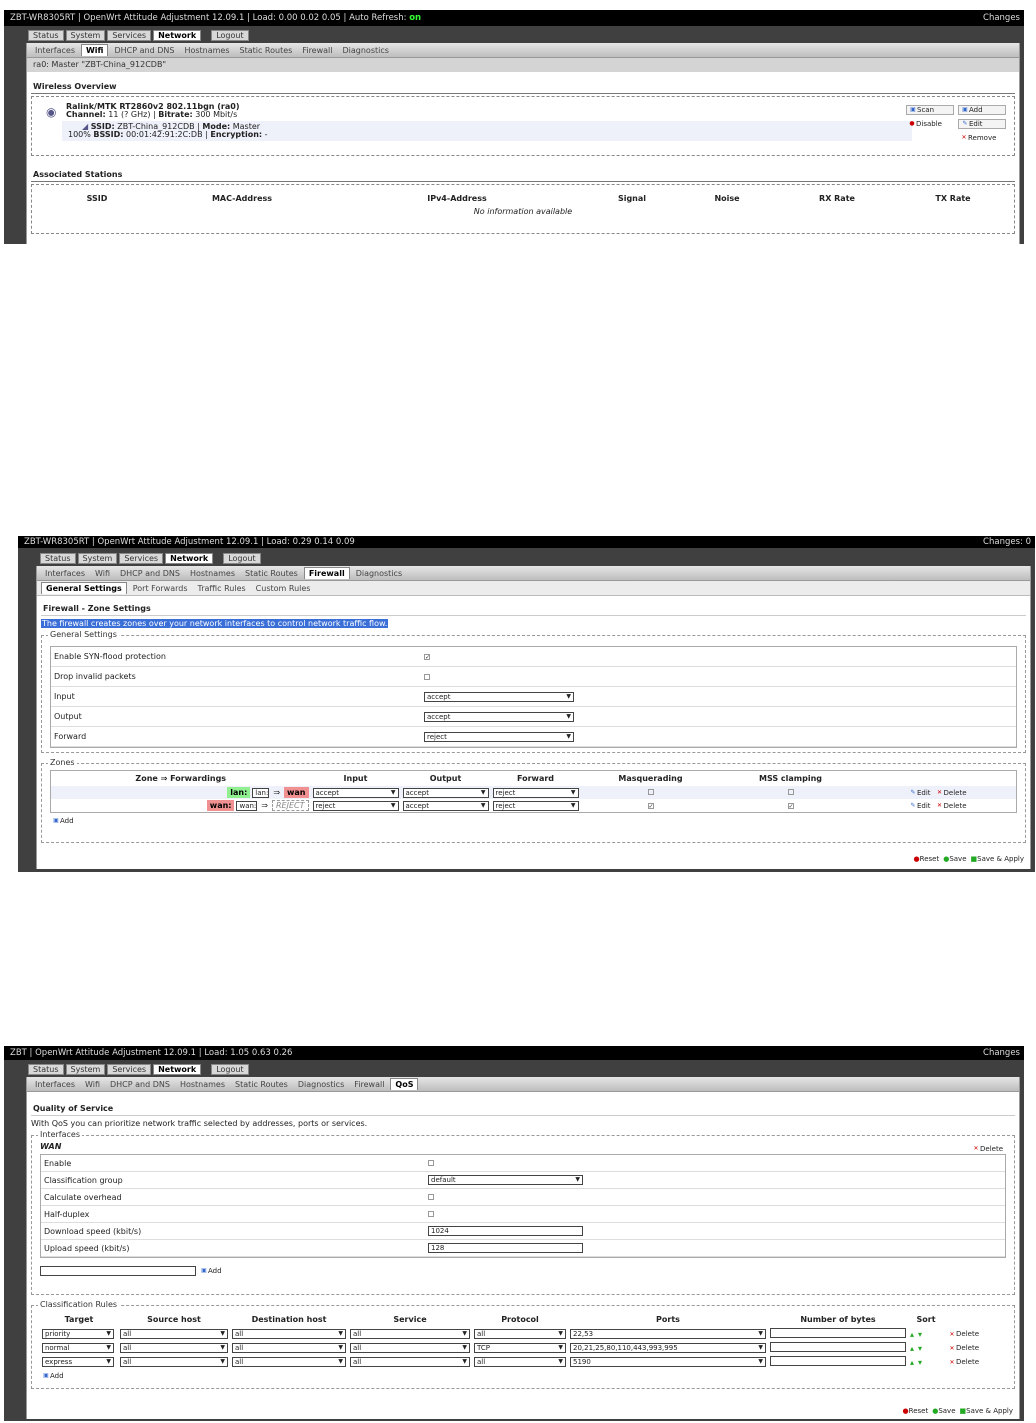 This screenshot has width=1036, height=1423. Describe the element at coordinates (220, 805) in the screenshot. I see `zone-name-badge: wan:` at that location.